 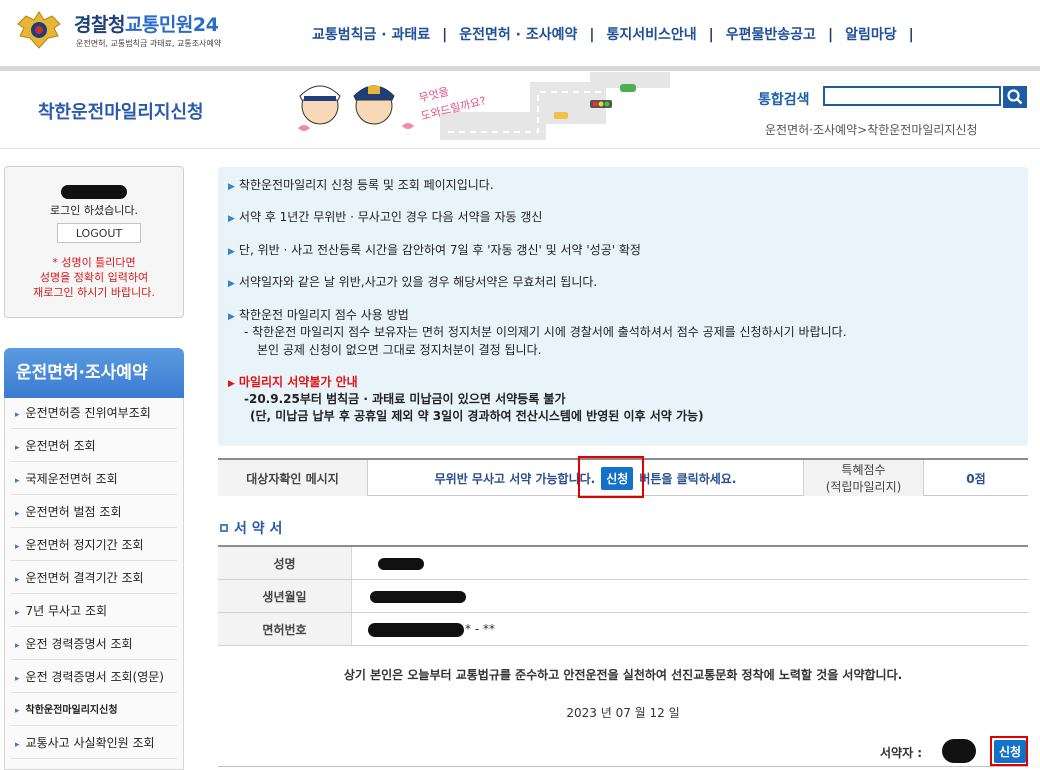 What do you see at coordinates (771, 34) in the screenshot?
I see `nav-returned-mail: 우편물반송공고` at bounding box center [771, 34].